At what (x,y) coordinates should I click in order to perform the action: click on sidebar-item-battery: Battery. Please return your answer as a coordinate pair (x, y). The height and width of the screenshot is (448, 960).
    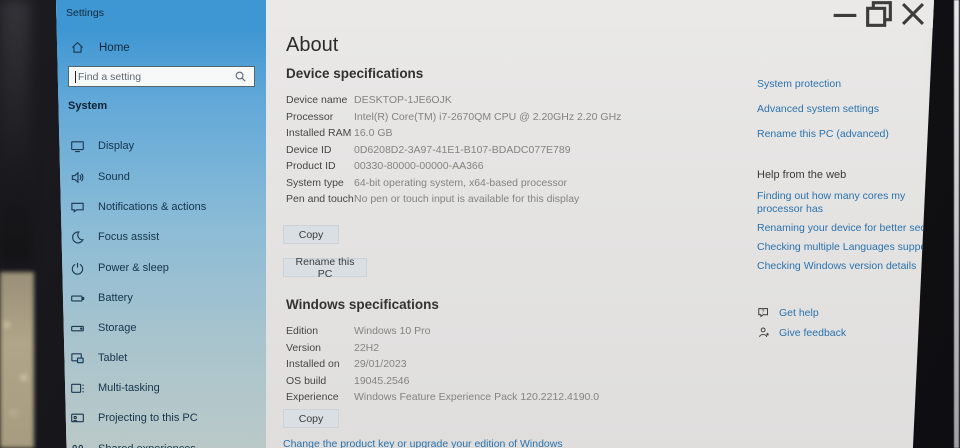
    Looking at the image, I should click on (101, 298).